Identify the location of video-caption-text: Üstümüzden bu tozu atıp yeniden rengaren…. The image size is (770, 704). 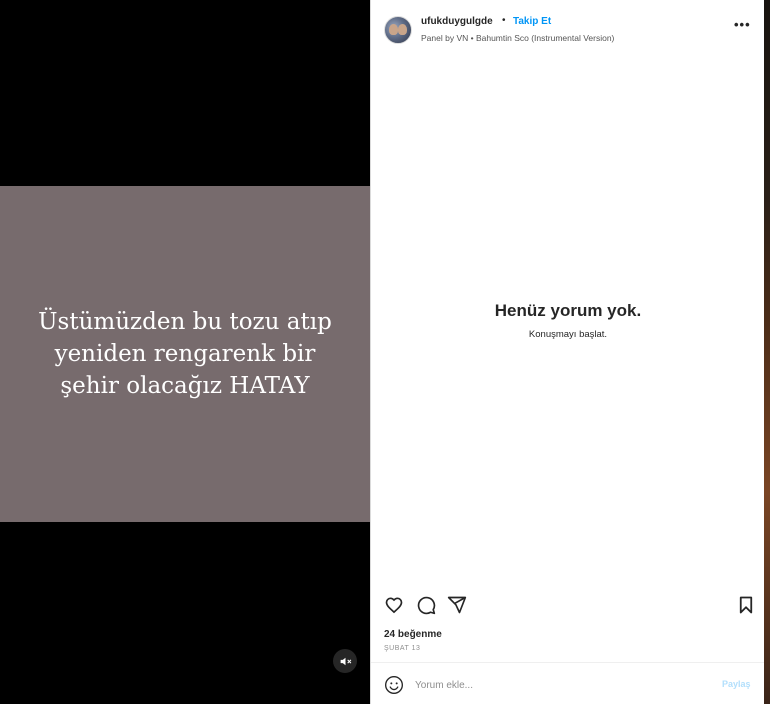
(185, 354).